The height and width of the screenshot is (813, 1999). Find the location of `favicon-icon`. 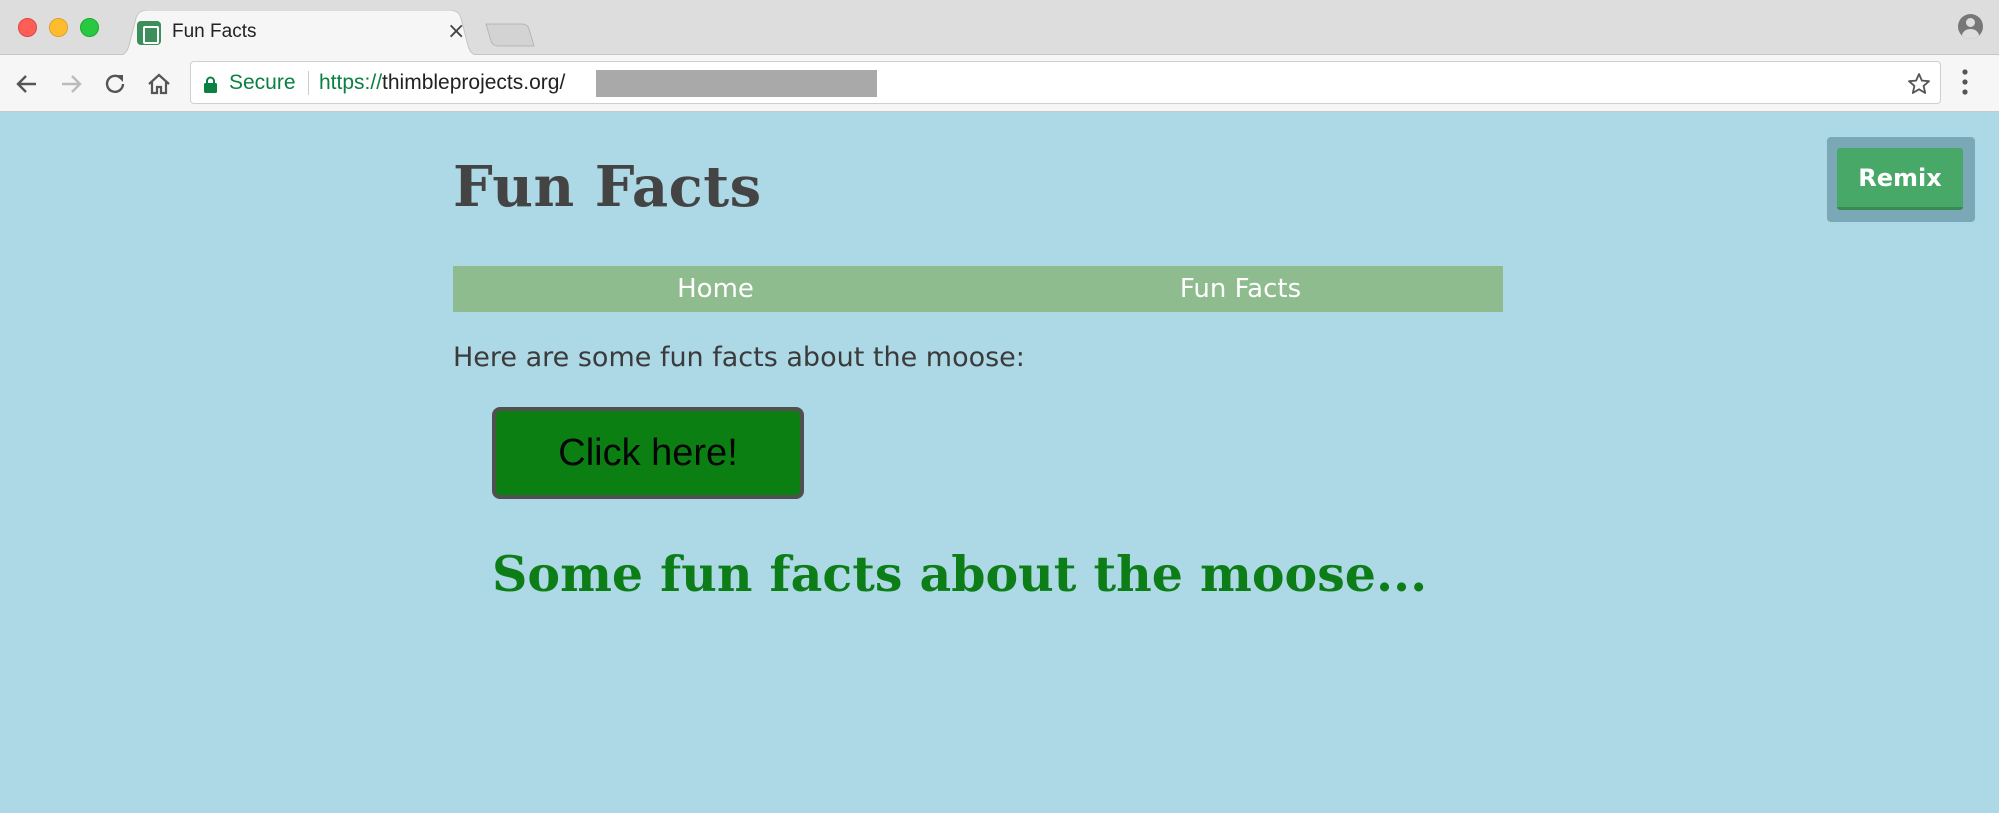

favicon-icon is located at coordinates (149, 33).